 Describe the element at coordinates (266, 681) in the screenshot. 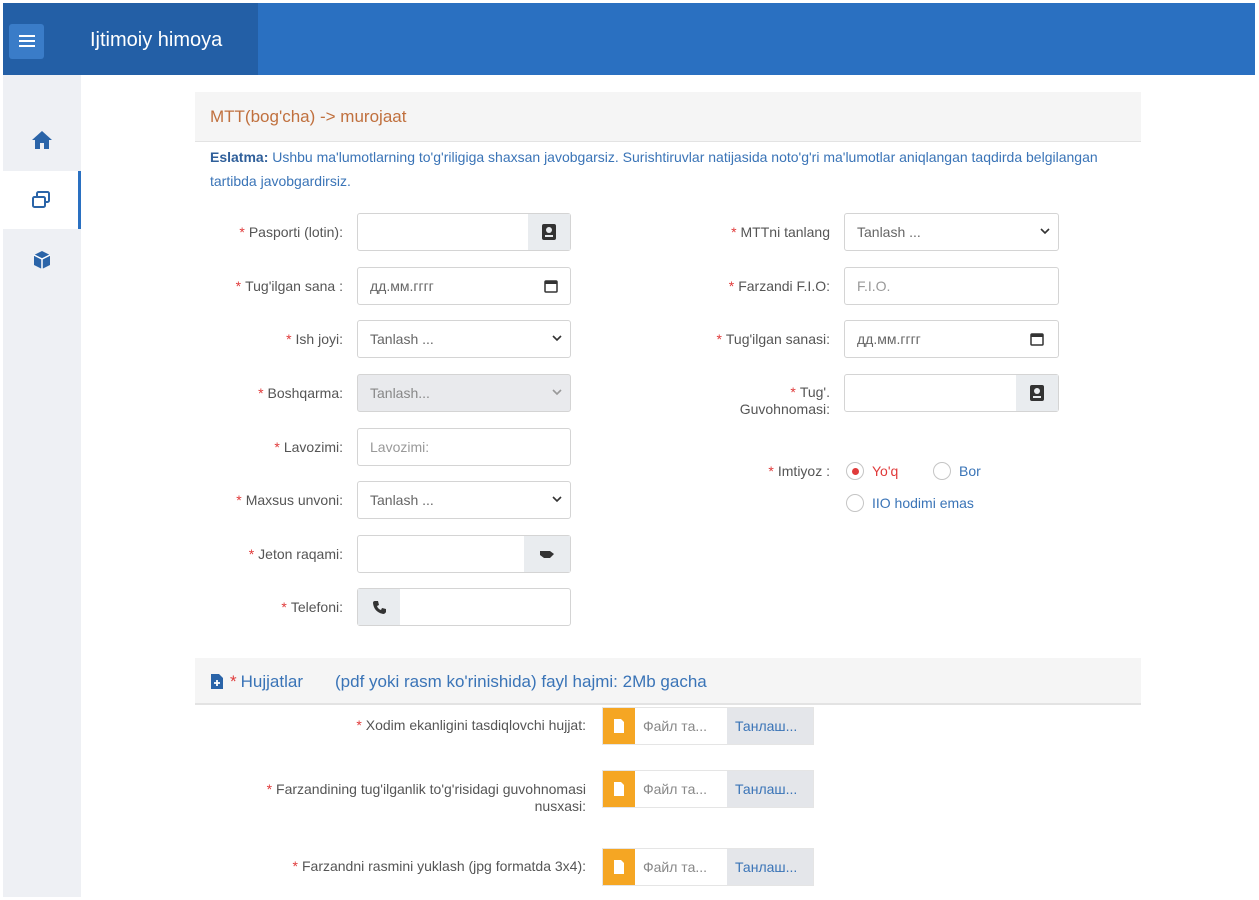

I see `documents-title: * Hujjatlar` at that location.